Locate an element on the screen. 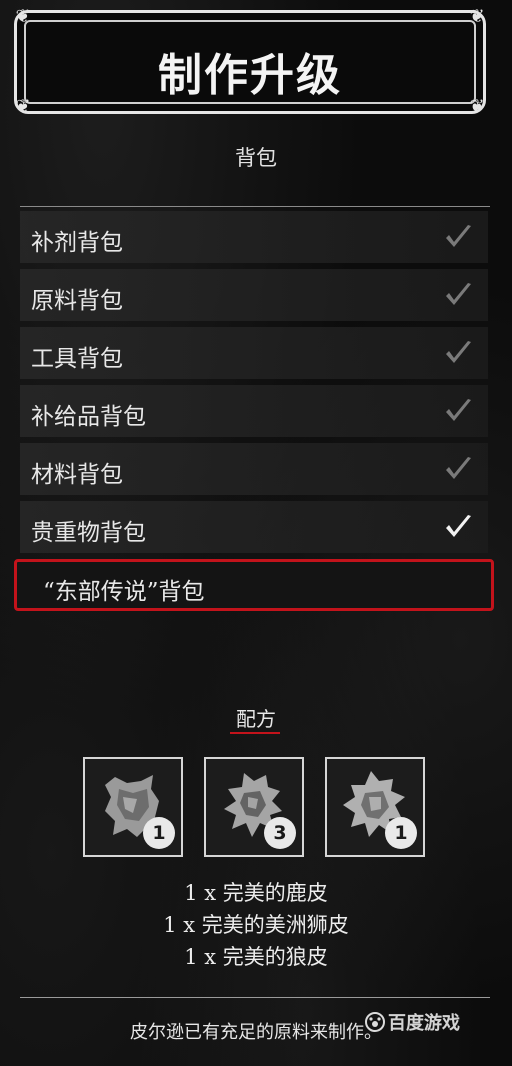 The image size is (512, 1066). bag-item-legend-of-the-east-satchel: “东部传说”背包 is located at coordinates (254, 585).